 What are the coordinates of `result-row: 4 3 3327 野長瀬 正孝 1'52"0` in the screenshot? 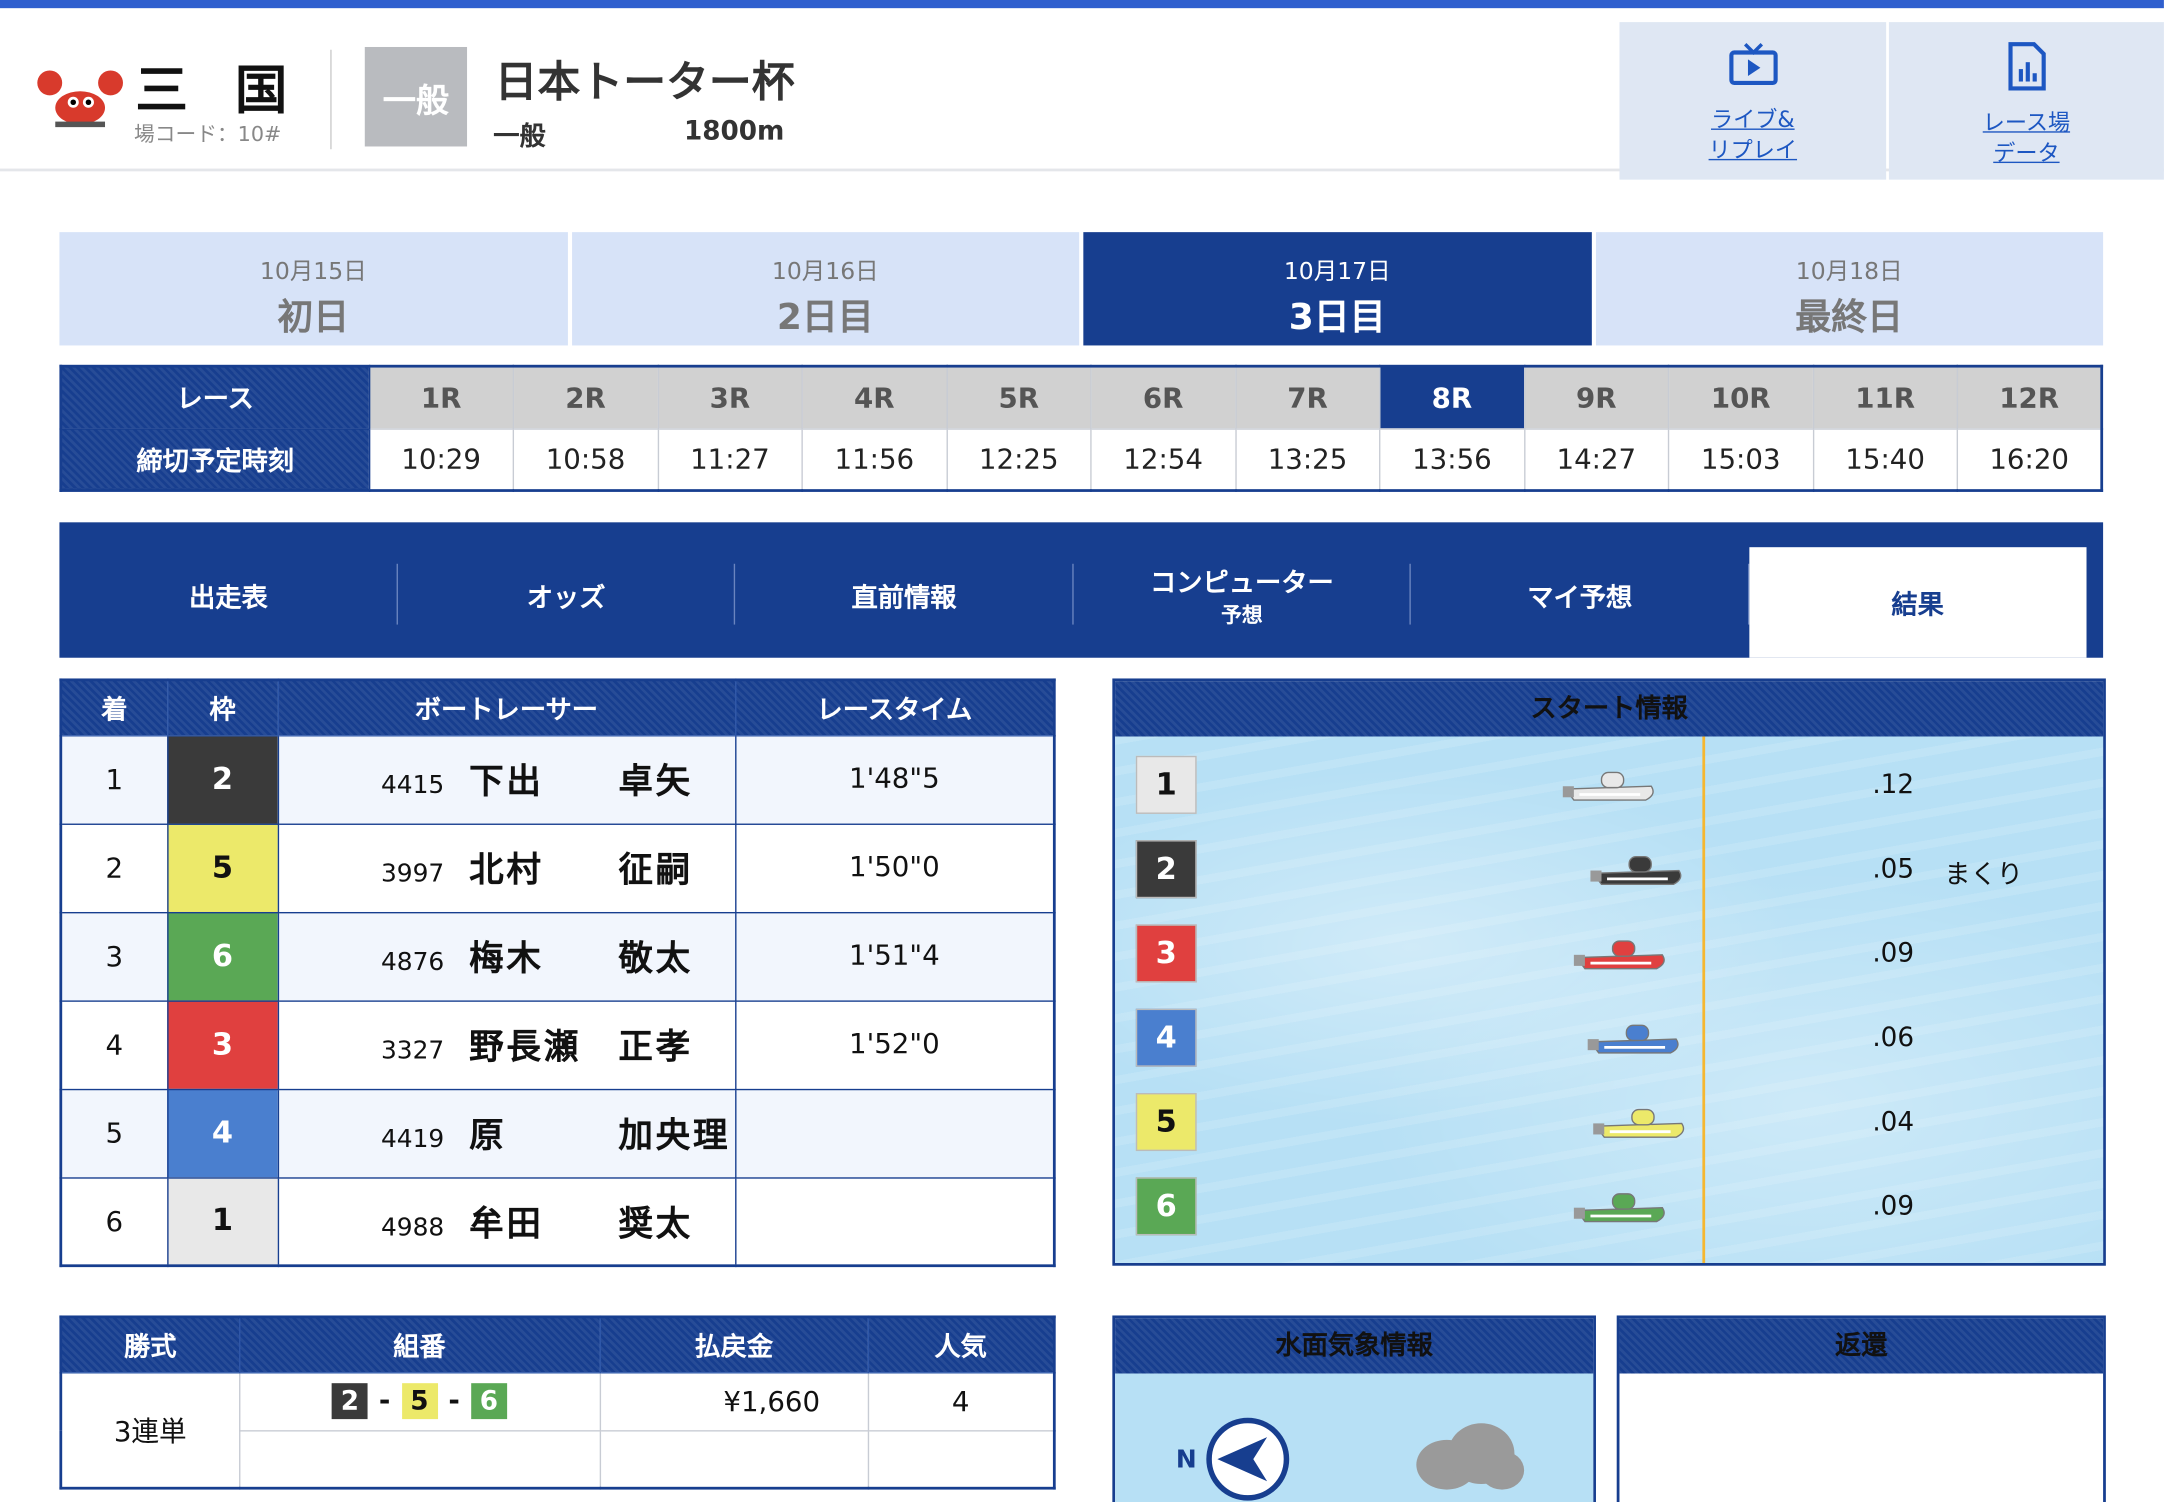 It's located at (558, 1044).